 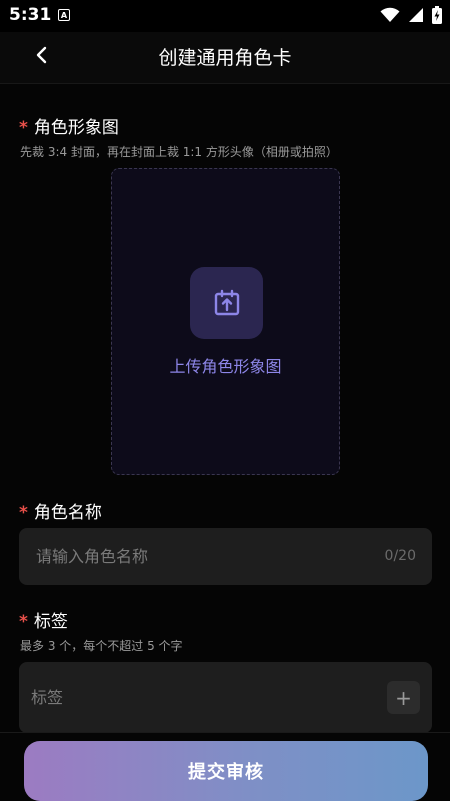 I want to click on avatar-hint: 先裁 3:4 封面，再在封面上裁 1:1 方形头像（相册或拍照）, so click(x=179, y=152).